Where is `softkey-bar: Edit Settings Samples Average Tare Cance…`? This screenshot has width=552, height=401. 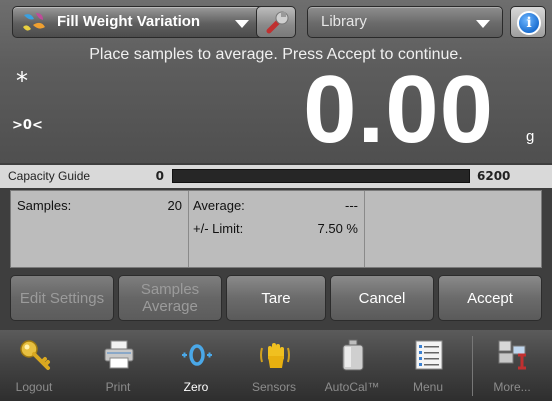 softkey-bar: Edit Settings Samples Average Tare Cance… is located at coordinates (276, 298).